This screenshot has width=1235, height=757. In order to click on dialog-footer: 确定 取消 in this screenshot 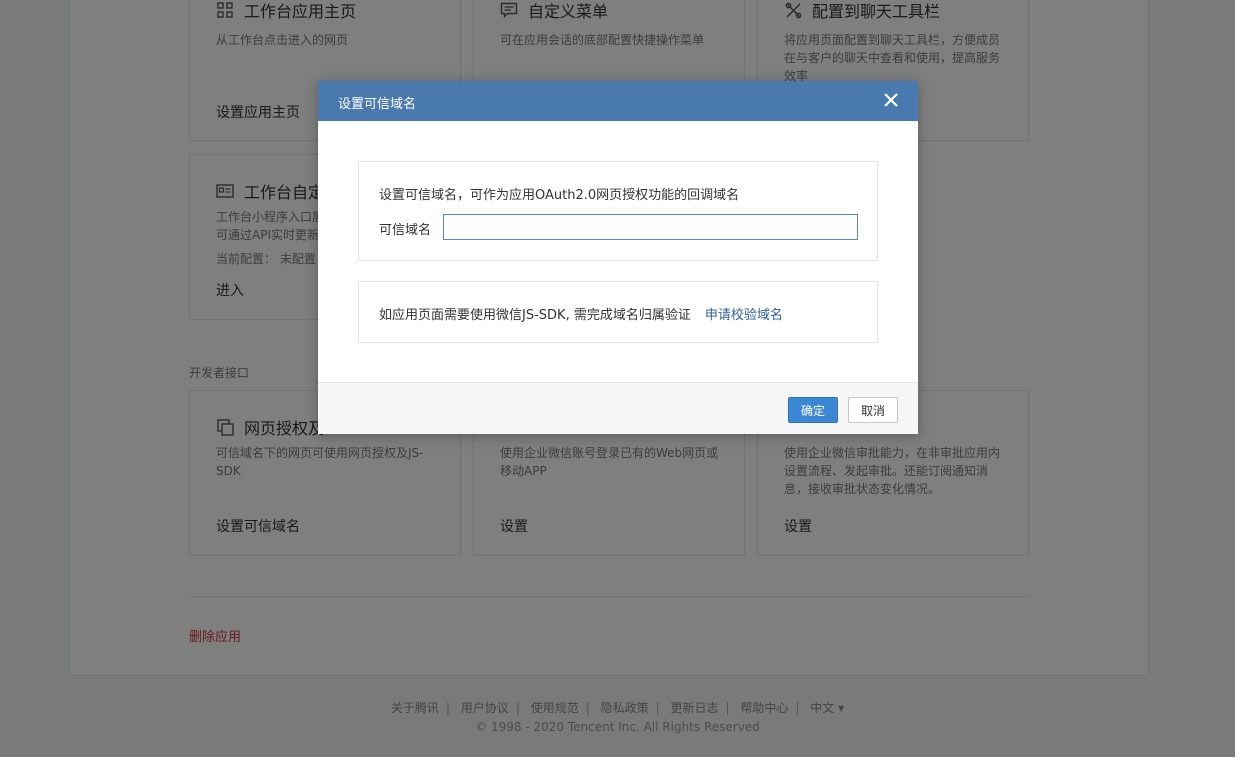, I will do `click(618, 408)`.